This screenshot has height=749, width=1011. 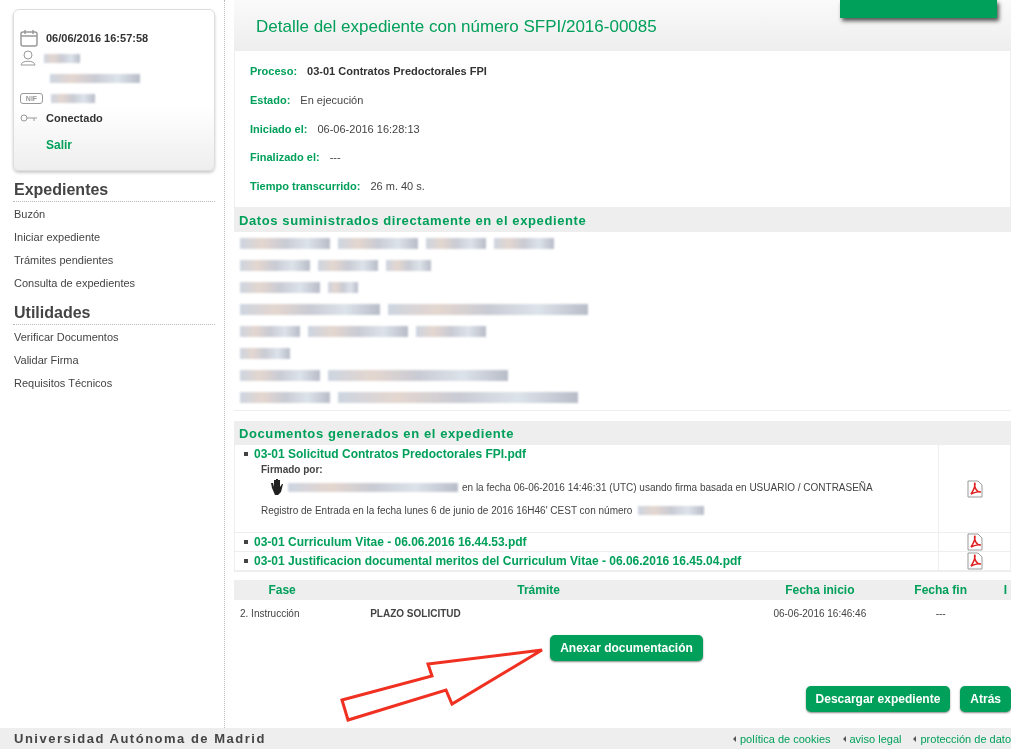 What do you see at coordinates (820, 590) in the screenshot?
I see `column-header: Fecha inicio` at bounding box center [820, 590].